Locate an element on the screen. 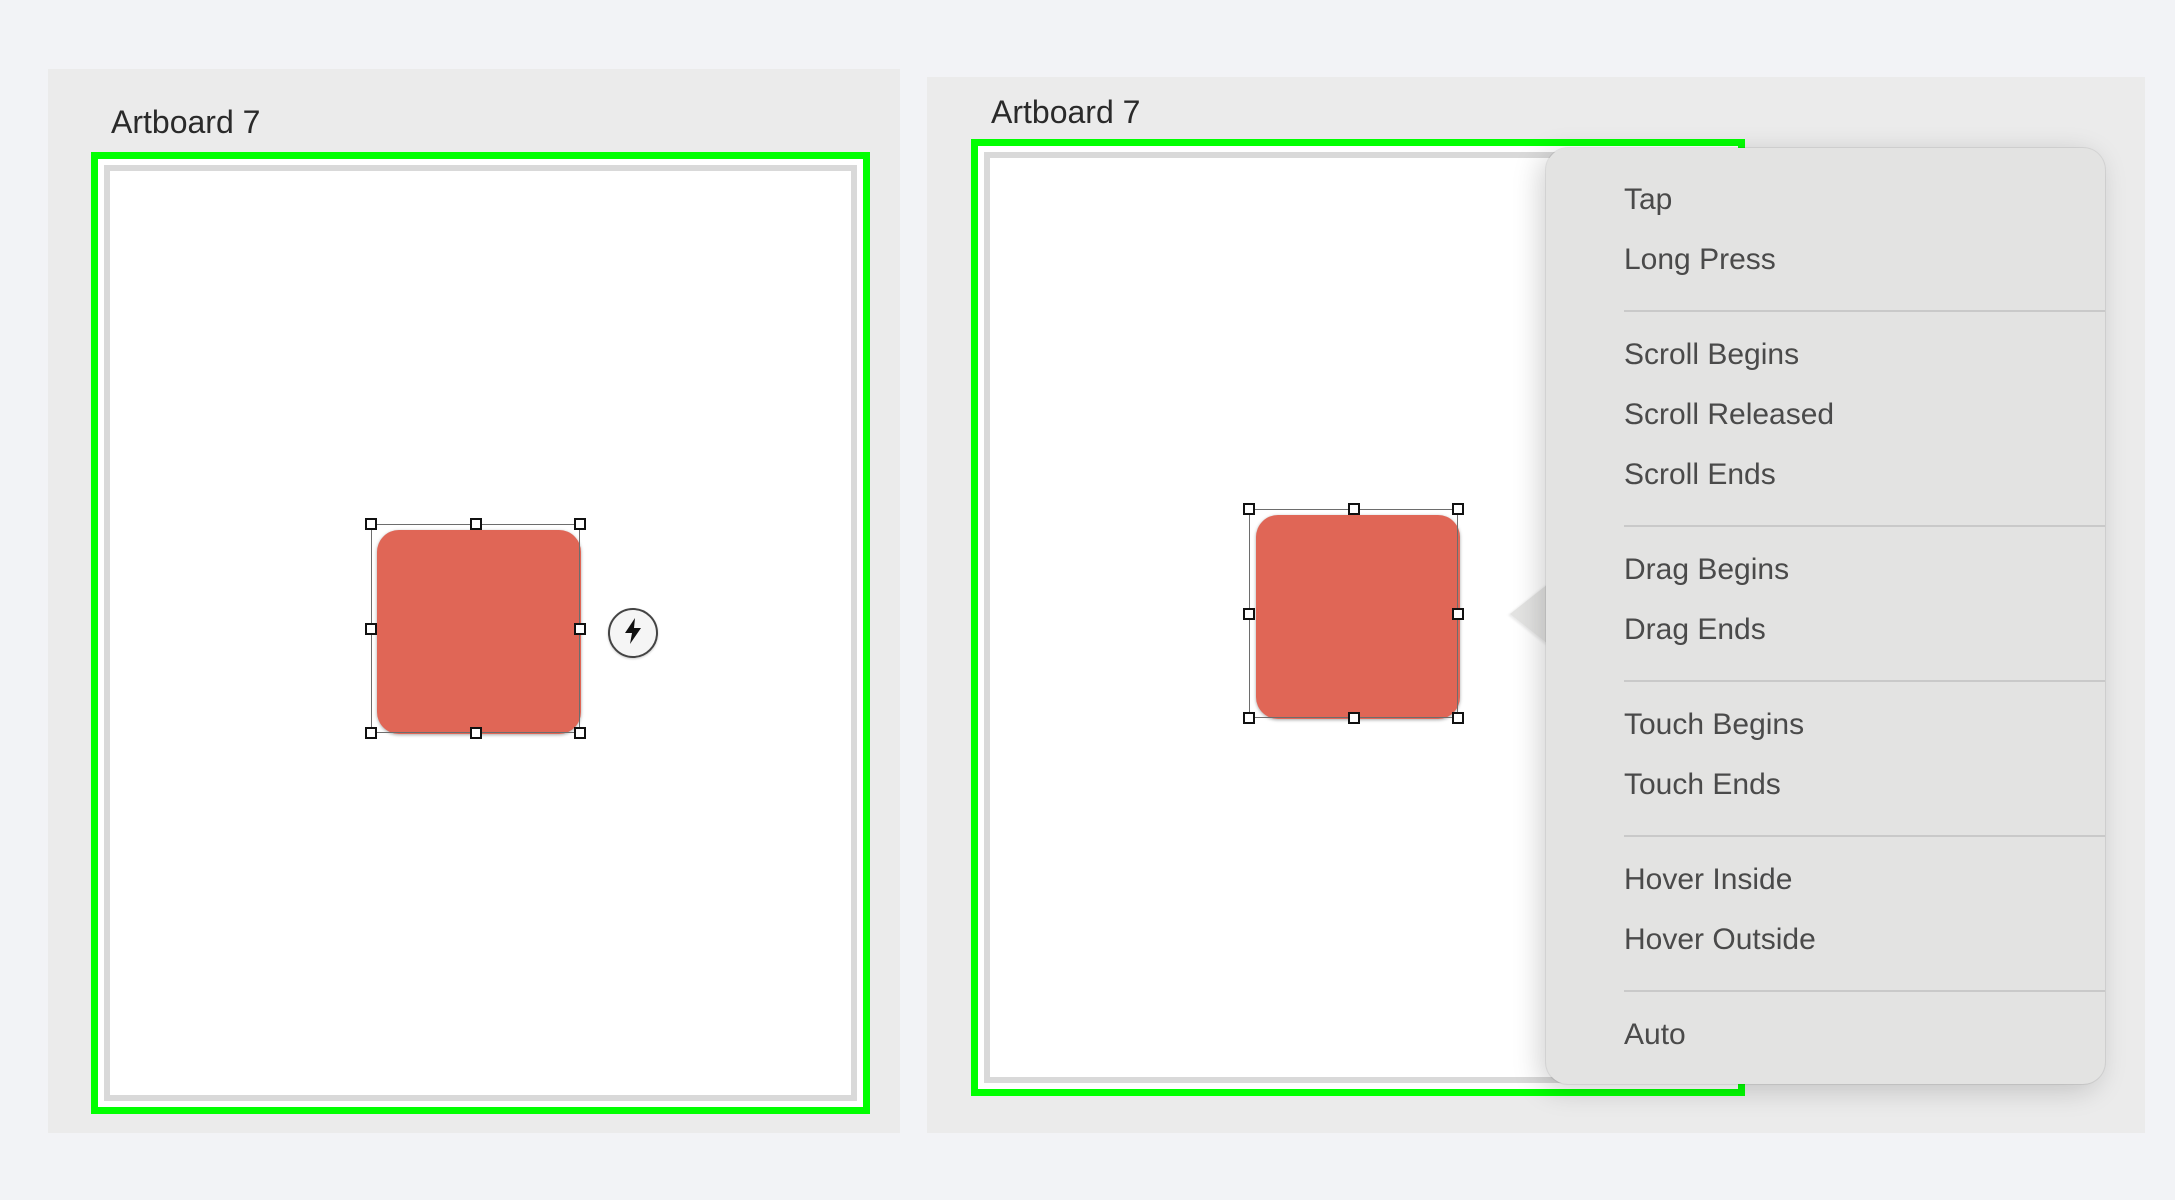 The width and height of the screenshot is (2175, 1200). menu-item: Touch Ends is located at coordinates (1702, 785).